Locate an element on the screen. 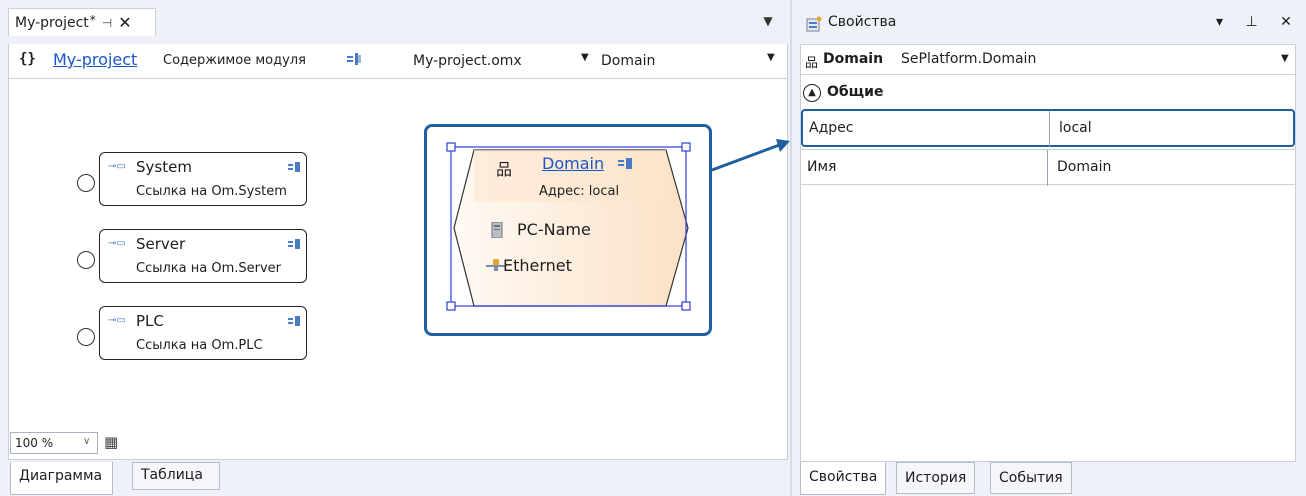 This screenshot has height=496, width=1306. tab-events: События is located at coordinates (1031, 478).